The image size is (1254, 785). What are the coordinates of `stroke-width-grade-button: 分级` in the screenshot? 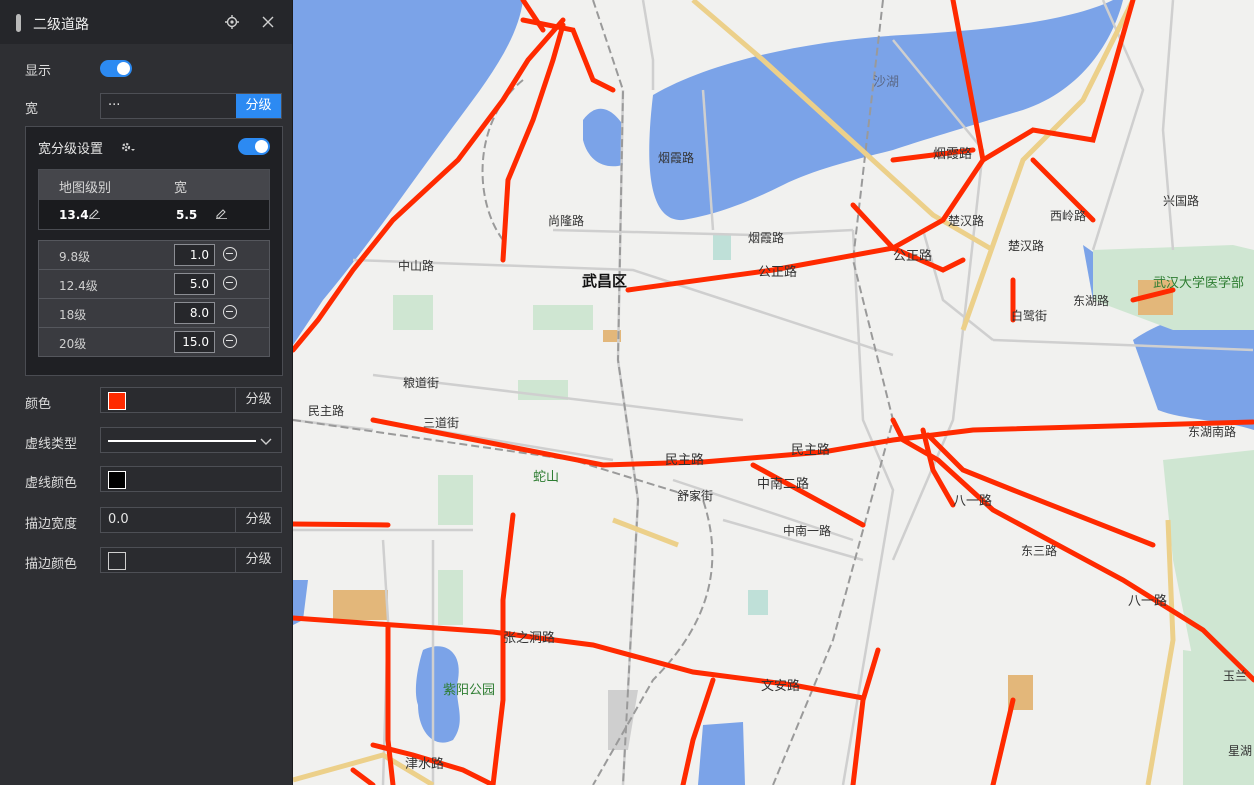 It's located at (258, 520).